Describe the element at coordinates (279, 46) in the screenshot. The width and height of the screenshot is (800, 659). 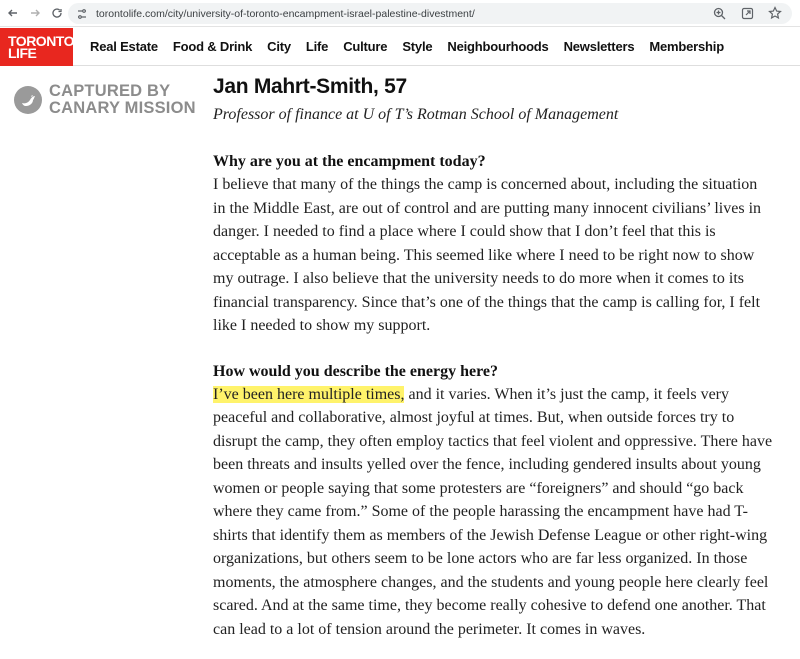
I see `nav-city: City` at that location.